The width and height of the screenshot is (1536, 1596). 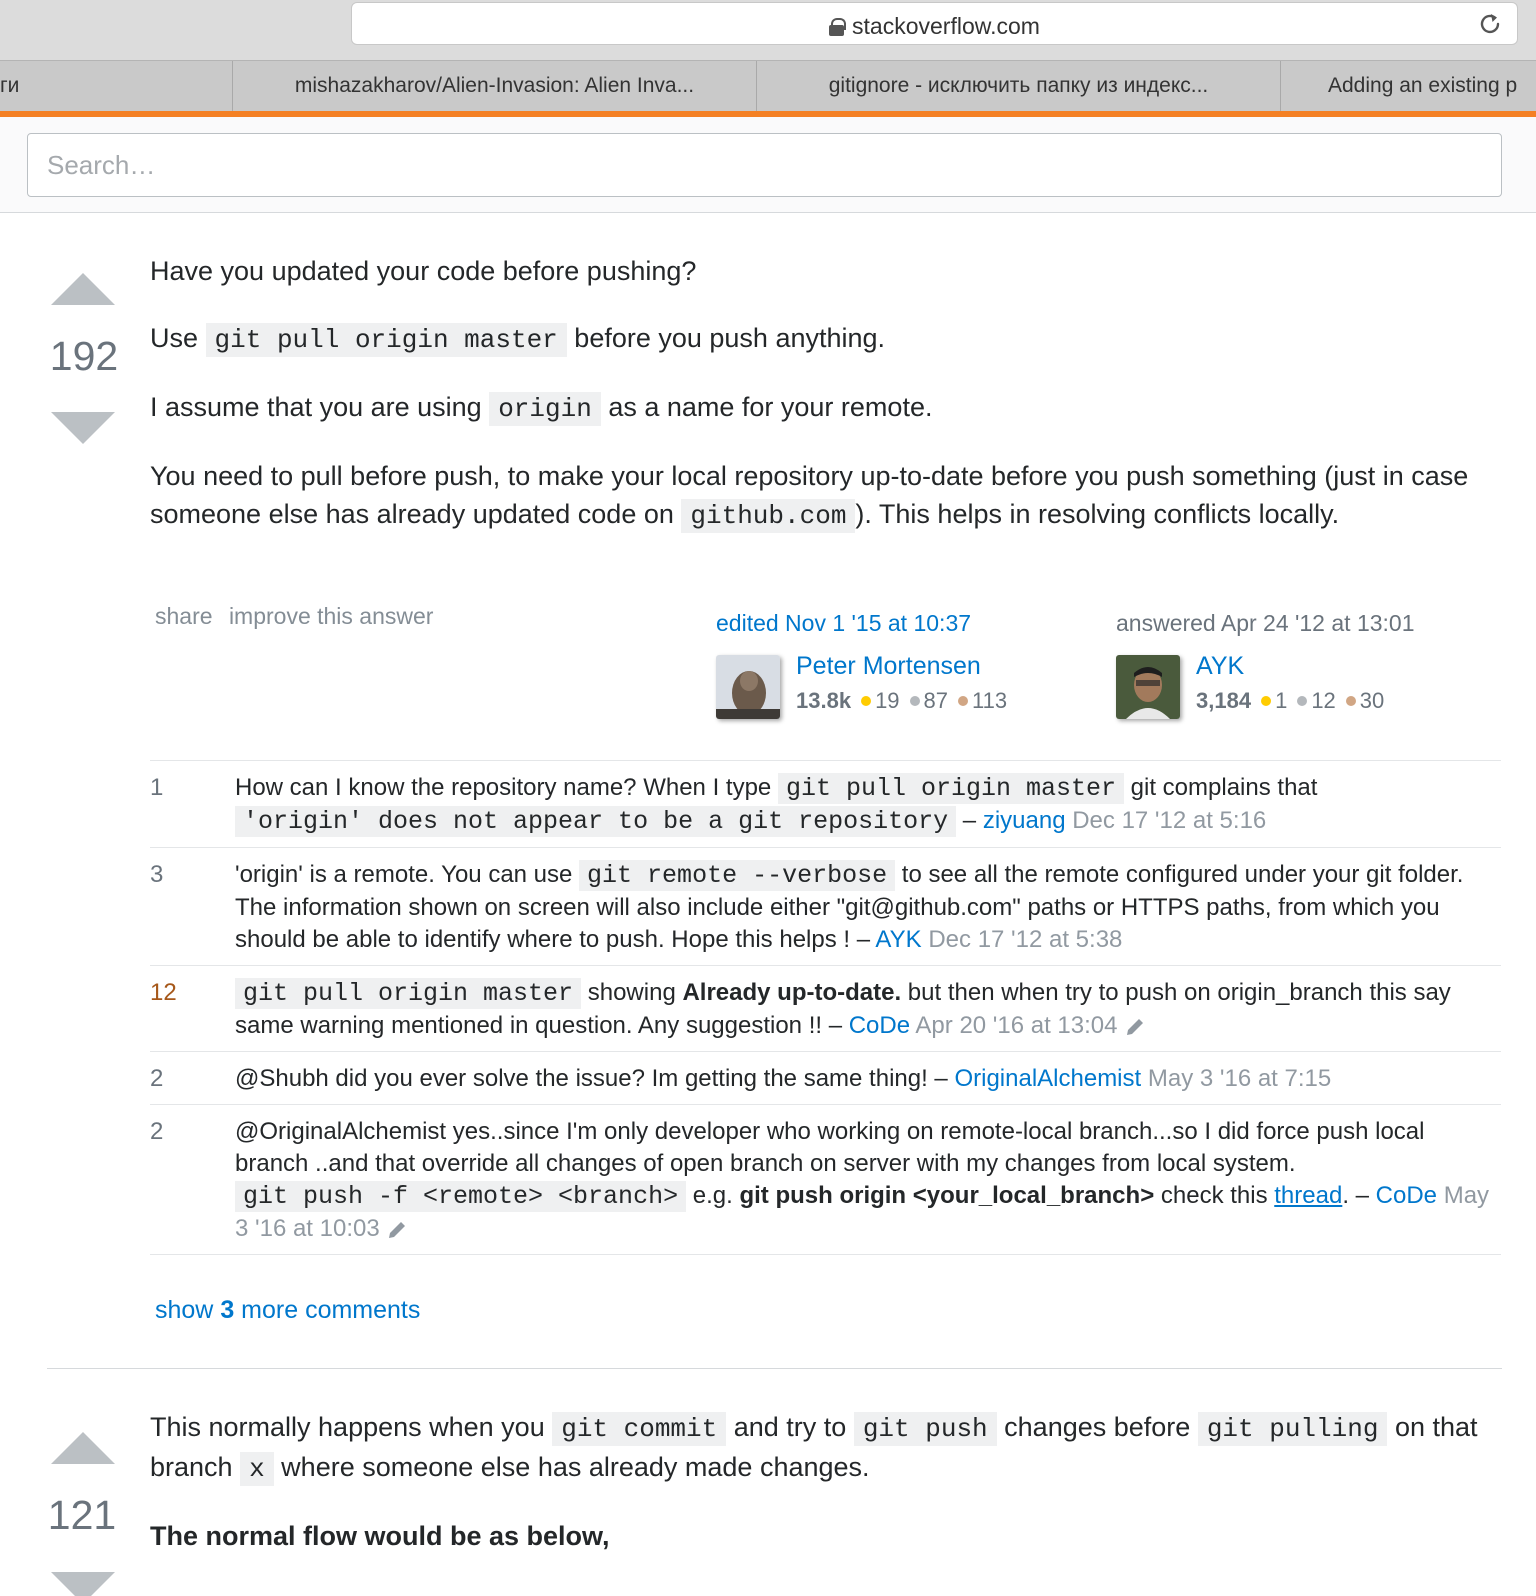 I want to click on browser-toolbar: stackoverflow.com, so click(x=768, y=30).